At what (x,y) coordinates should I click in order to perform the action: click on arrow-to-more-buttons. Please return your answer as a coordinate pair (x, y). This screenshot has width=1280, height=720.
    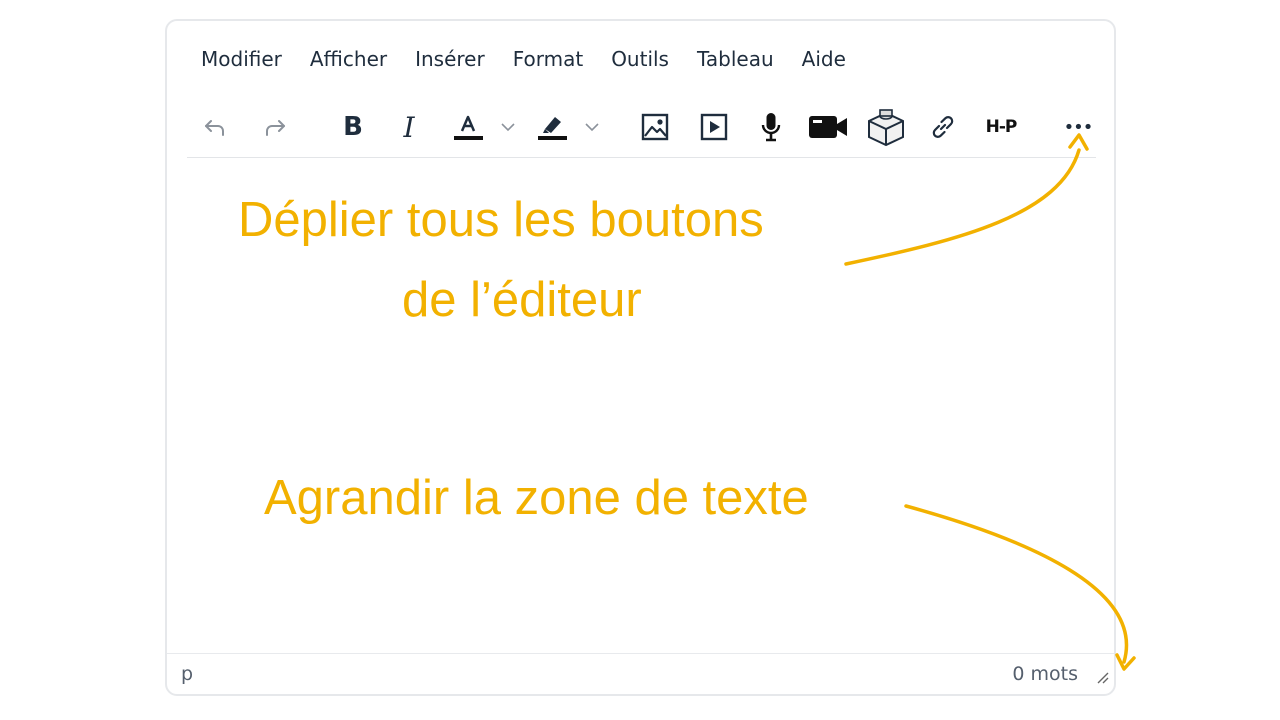
    Looking at the image, I should click on (962, 207).